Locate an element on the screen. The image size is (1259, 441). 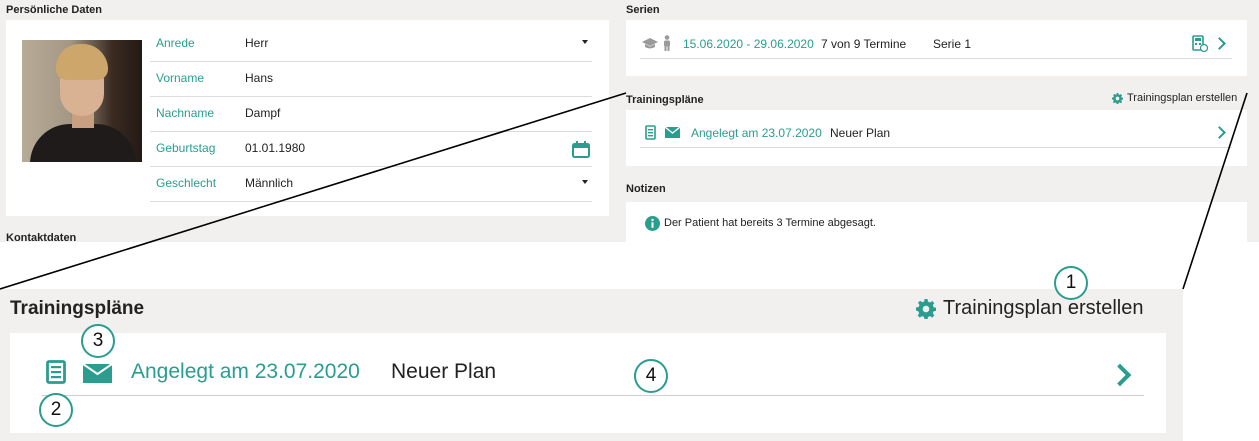
zoom-row-divider is located at coordinates (593, 395).